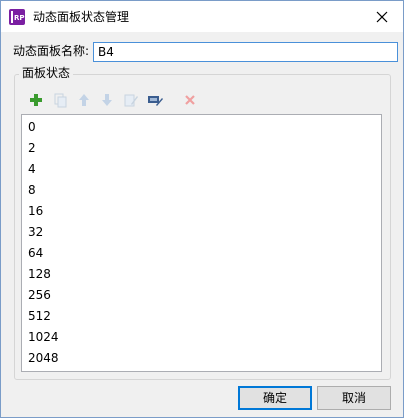 The height and width of the screenshot is (418, 404). I want to click on move-up-button, so click(84, 100).